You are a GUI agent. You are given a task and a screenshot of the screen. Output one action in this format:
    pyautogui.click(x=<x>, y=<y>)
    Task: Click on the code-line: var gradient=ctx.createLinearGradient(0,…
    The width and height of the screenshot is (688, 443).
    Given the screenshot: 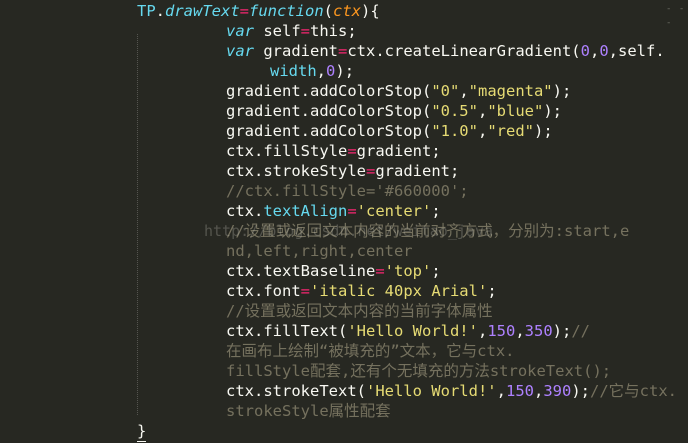 What is the action you would take?
    pyautogui.click(x=445, y=51)
    